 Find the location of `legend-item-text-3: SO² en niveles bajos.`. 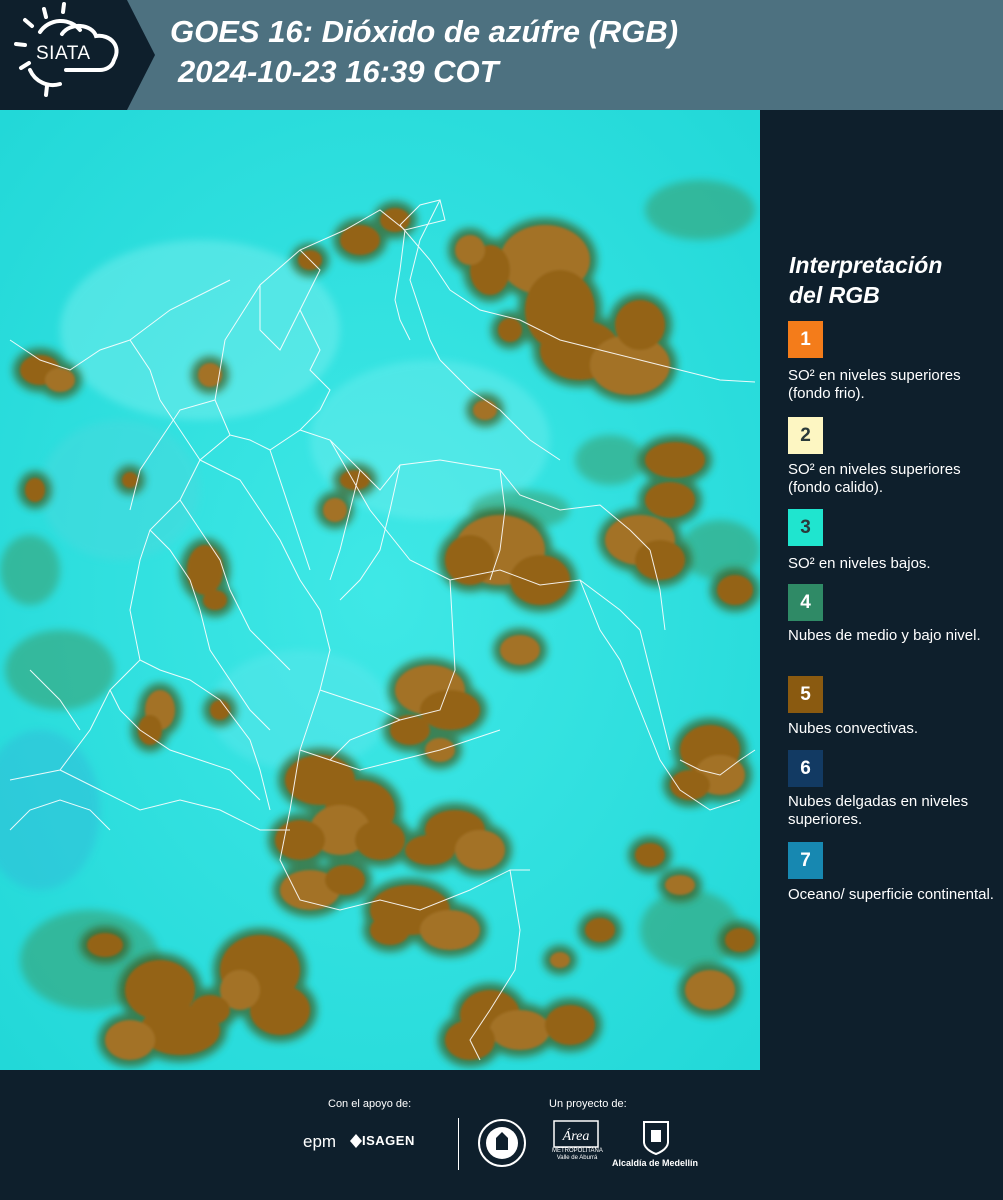

legend-item-text-3: SO² en niveles bajos. is located at coordinates (859, 563).